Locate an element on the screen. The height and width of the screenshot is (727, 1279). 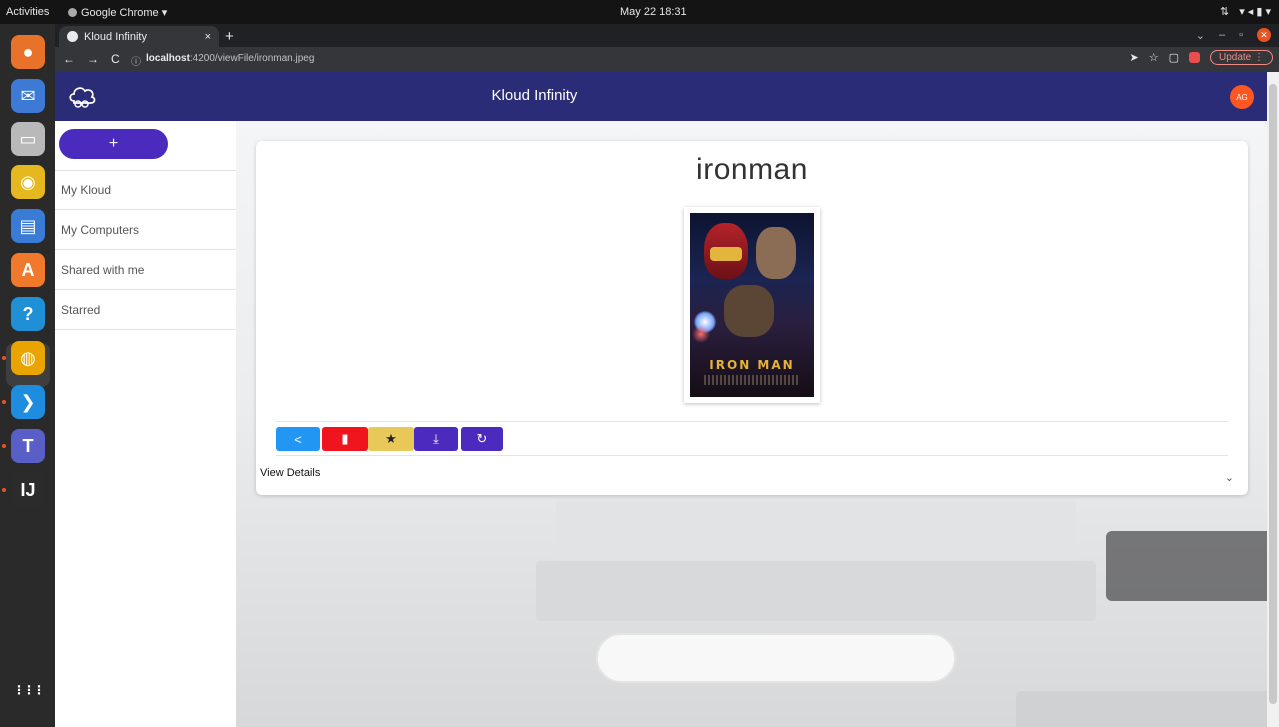
sidebar-item-shared-with-me: Shared with me is located at coordinates (145, 270).